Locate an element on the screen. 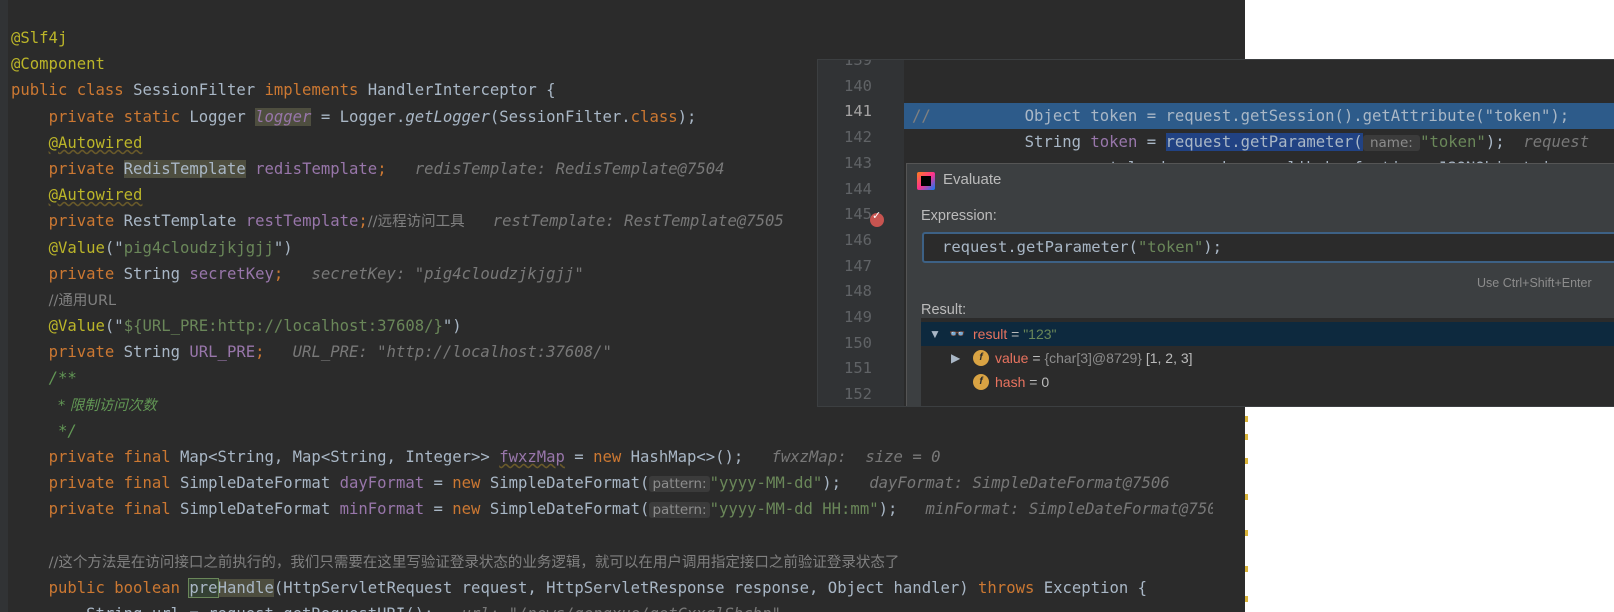 The image size is (1614, 612). result-label: Result: is located at coordinates (944, 310).